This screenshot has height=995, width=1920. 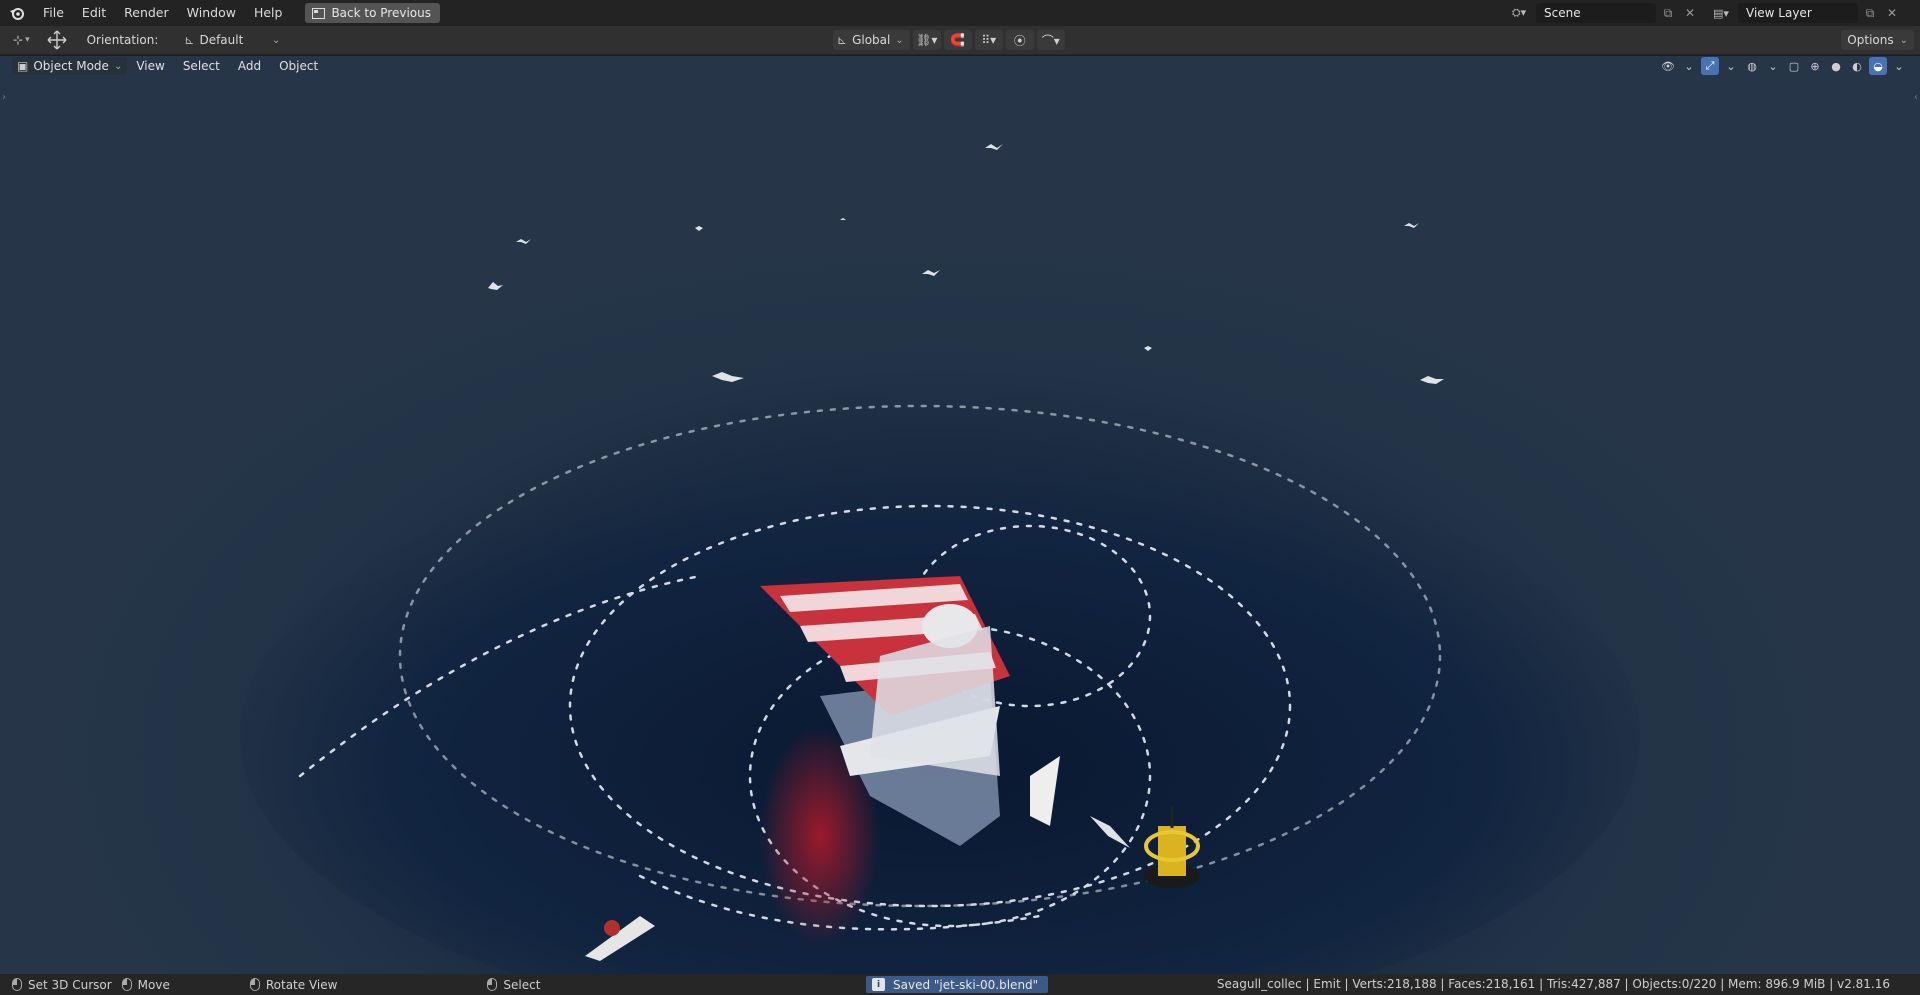 I want to click on hint-select: Select, so click(x=513, y=985).